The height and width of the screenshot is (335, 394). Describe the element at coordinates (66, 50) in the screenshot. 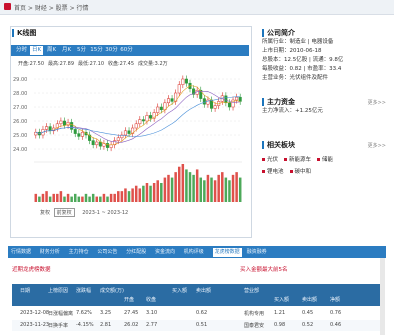

I see `chart-tab: 月K` at that location.